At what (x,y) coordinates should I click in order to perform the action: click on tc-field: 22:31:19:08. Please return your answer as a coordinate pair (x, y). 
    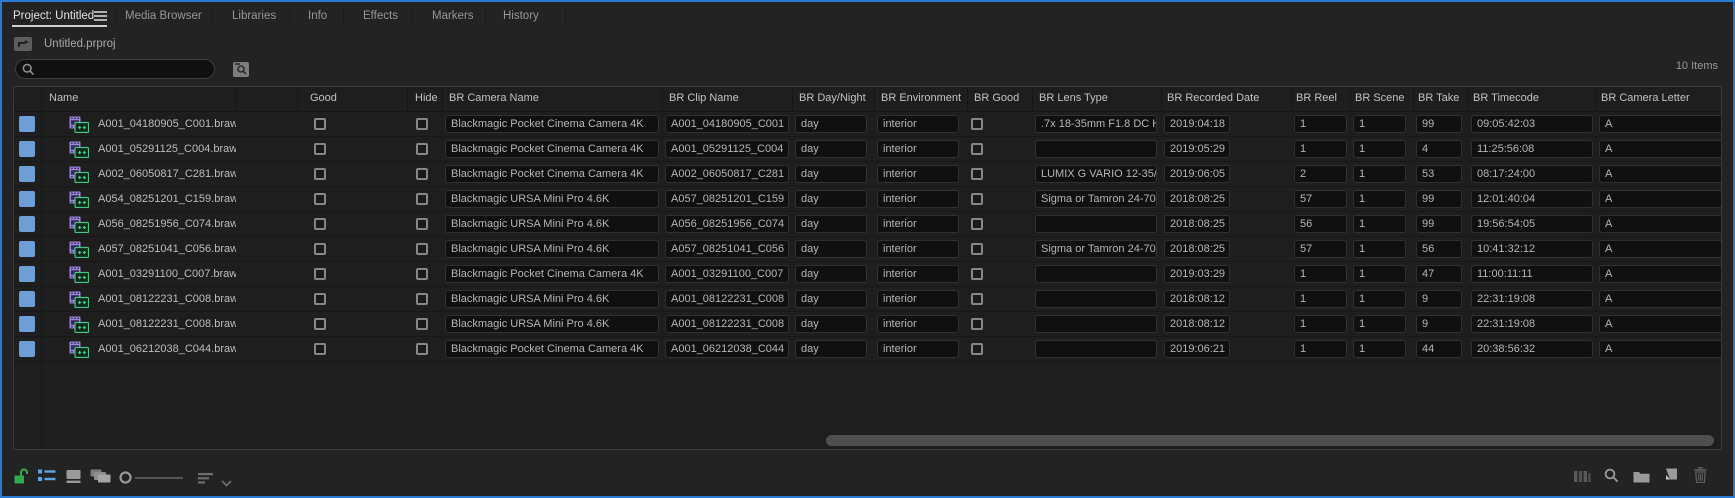
    Looking at the image, I should click on (1532, 299).